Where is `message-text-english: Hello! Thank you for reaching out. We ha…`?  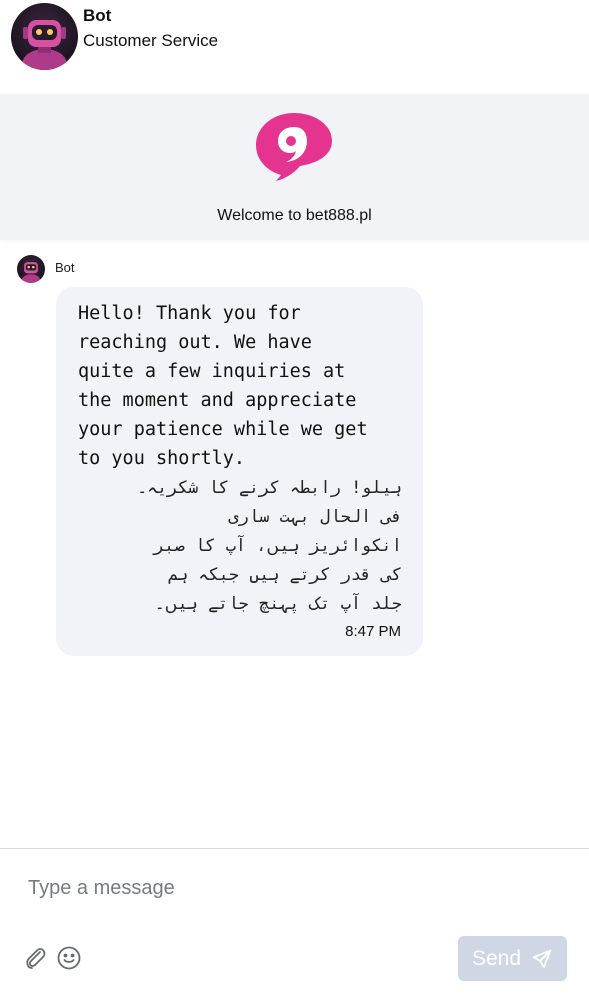
message-text-english: Hello! Thank you for reaching out. We ha… is located at coordinates (223, 386).